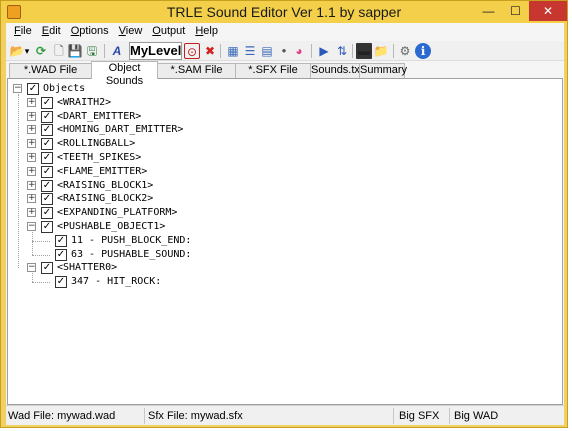 The width and height of the screenshot is (572, 431). Describe the element at coordinates (283, 130) in the screenshot. I see `tree-object-node: + ✓ <HOMING_DART_EMITTER>` at that location.